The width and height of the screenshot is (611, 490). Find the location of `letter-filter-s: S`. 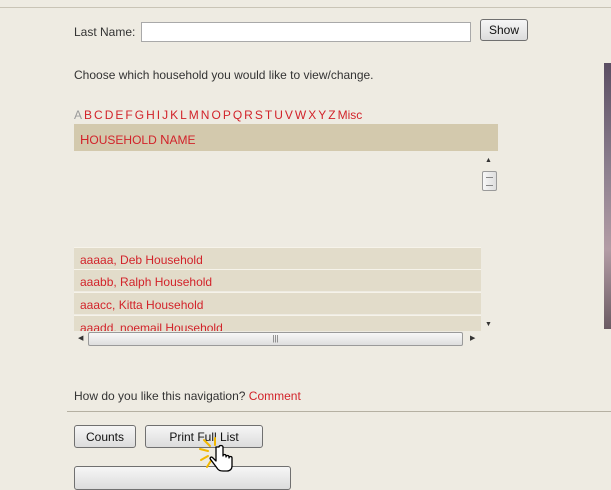

letter-filter-s: S is located at coordinates (259, 115).